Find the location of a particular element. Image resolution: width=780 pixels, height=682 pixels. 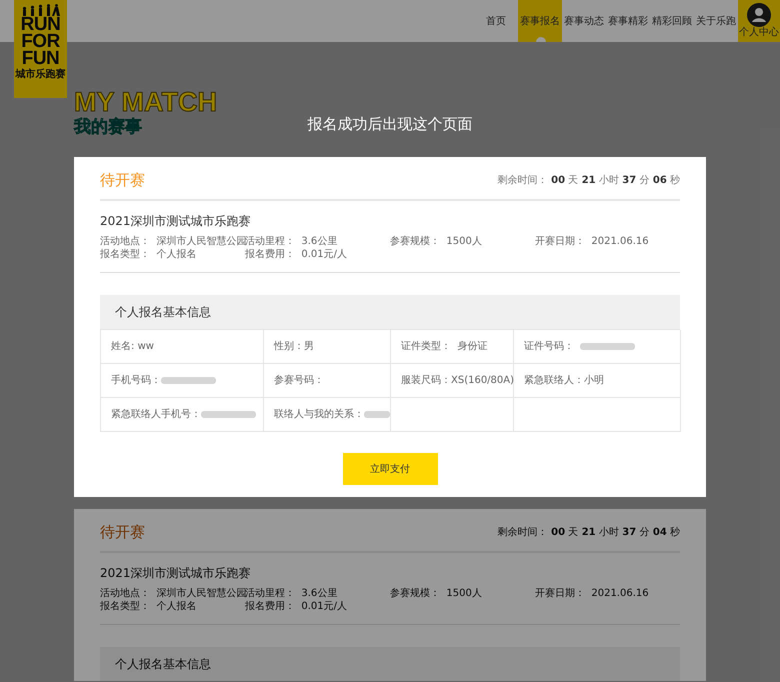

nav-link: 关于乐跑 is located at coordinates (716, 21).